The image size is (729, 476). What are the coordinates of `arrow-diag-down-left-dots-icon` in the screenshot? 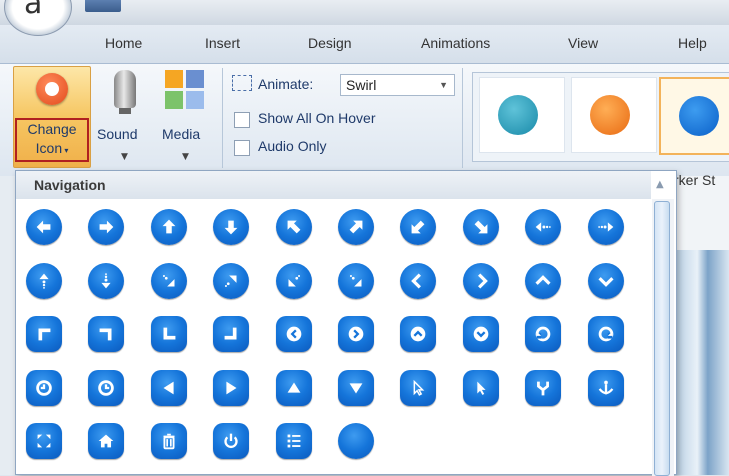 It's located at (293, 280).